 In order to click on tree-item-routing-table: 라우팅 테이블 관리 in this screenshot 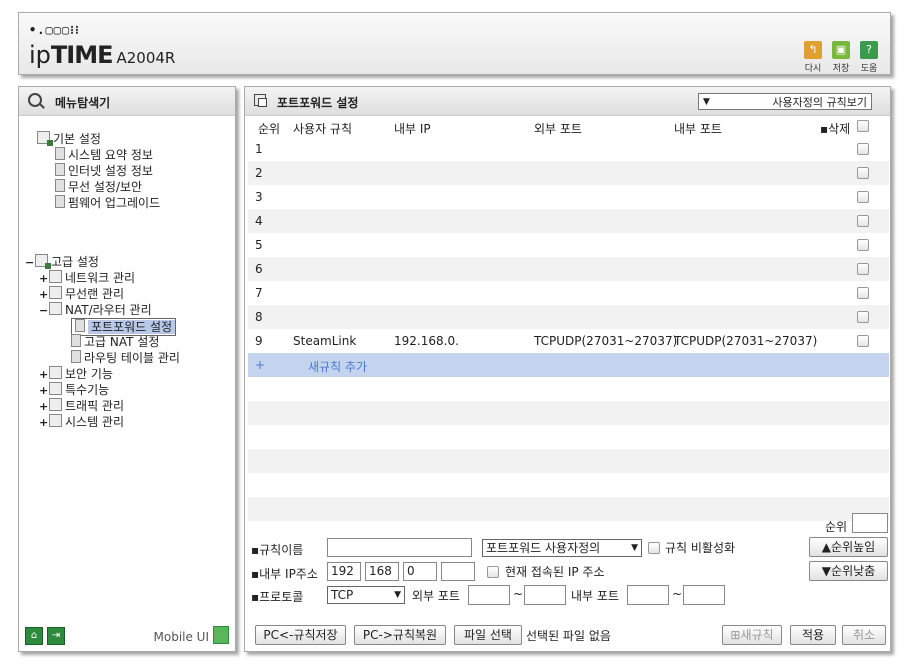, I will do `click(125, 358)`.